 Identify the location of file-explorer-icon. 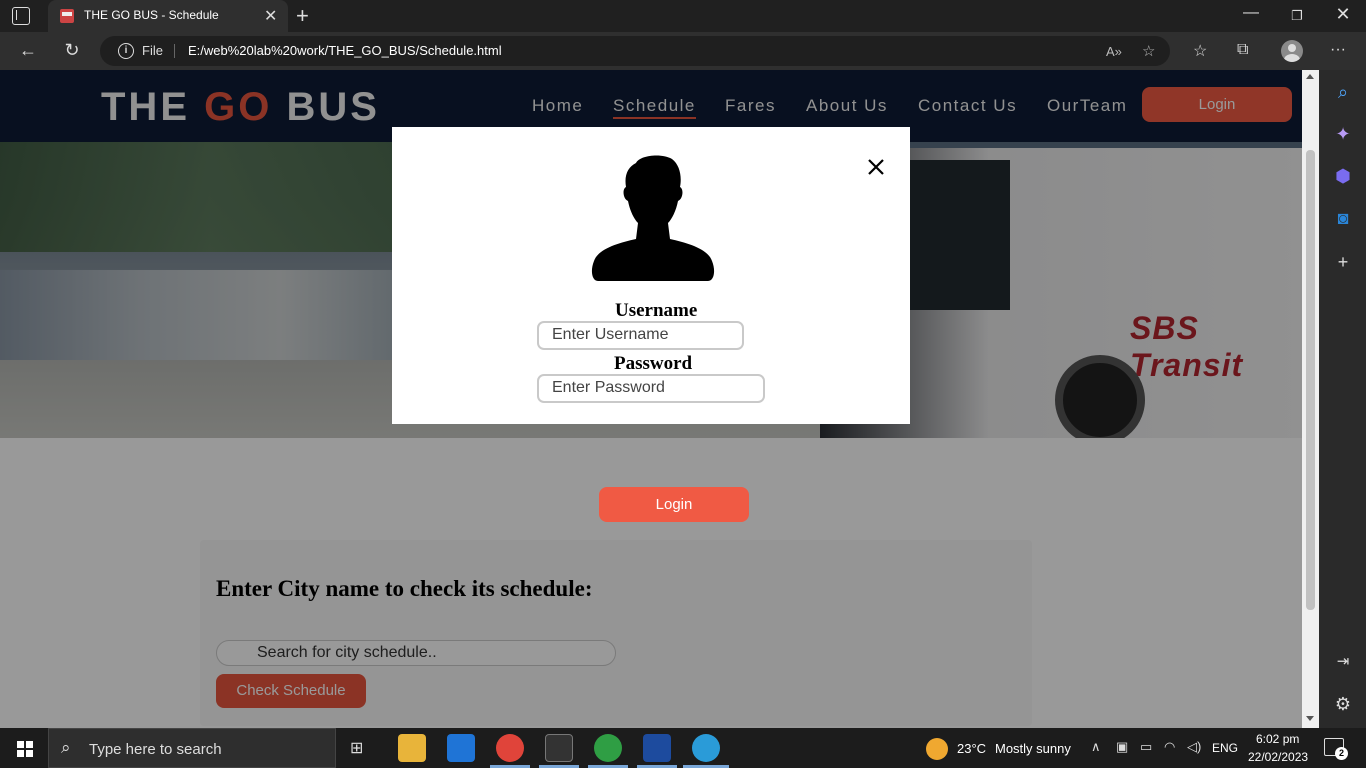
(412, 748).